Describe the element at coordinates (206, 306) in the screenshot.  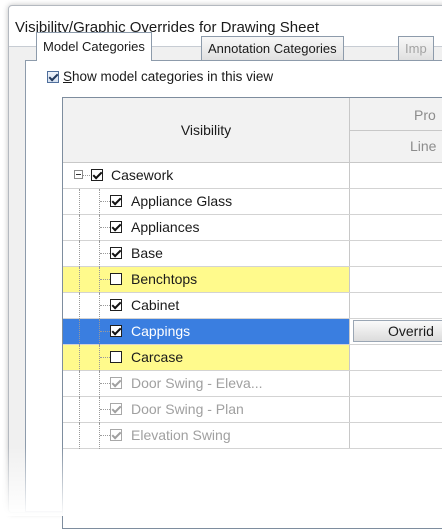
I see `category-name-cell: Cabinet` at that location.